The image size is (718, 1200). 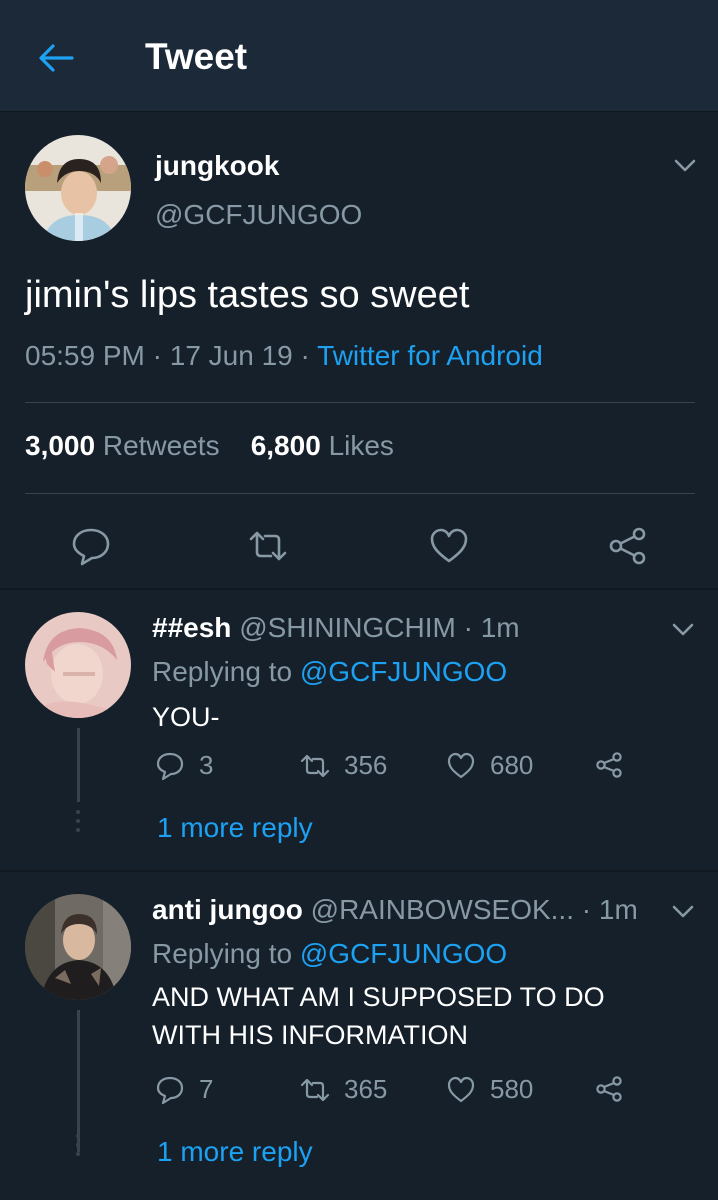 I want to click on arrow-left-icon, so click(x=56, y=58).